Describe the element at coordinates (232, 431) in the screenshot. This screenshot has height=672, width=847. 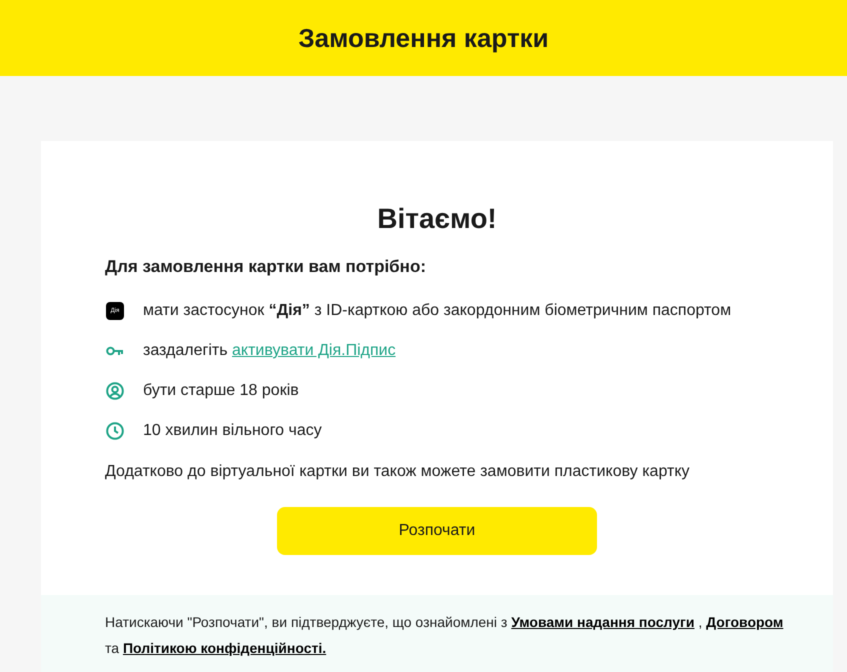
I see `requirement-text: 10 хвилин вільного часу` at that location.